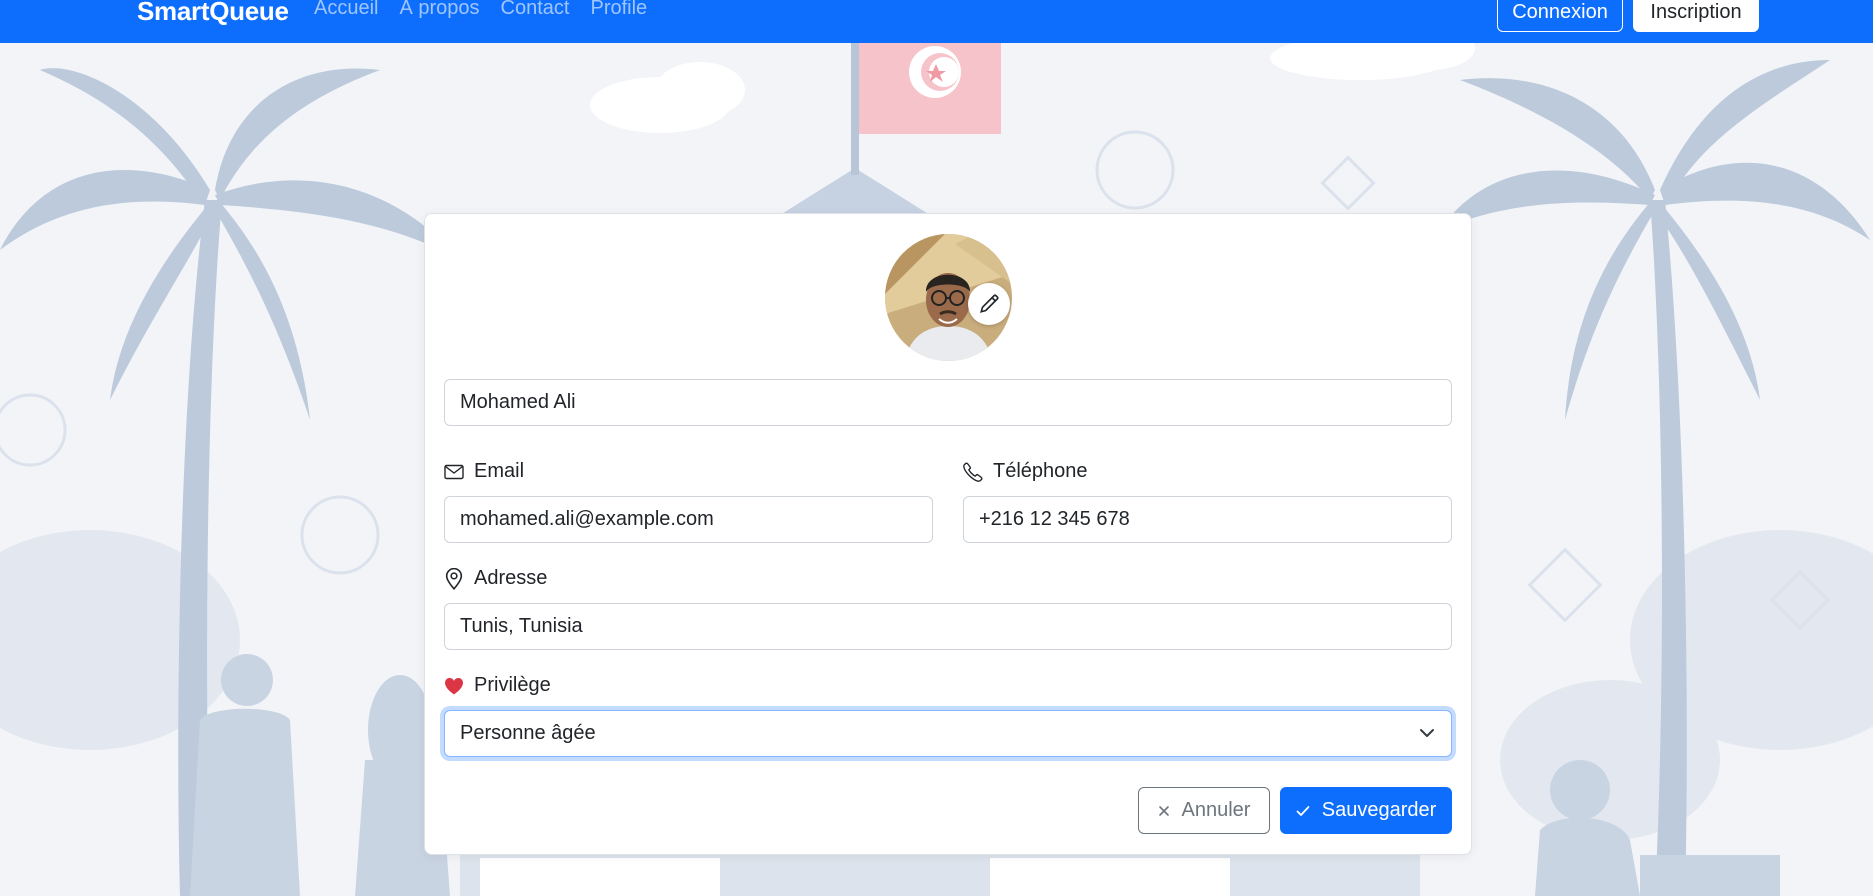  Describe the element at coordinates (454, 578) in the screenshot. I see `geo-pin-icon` at that location.